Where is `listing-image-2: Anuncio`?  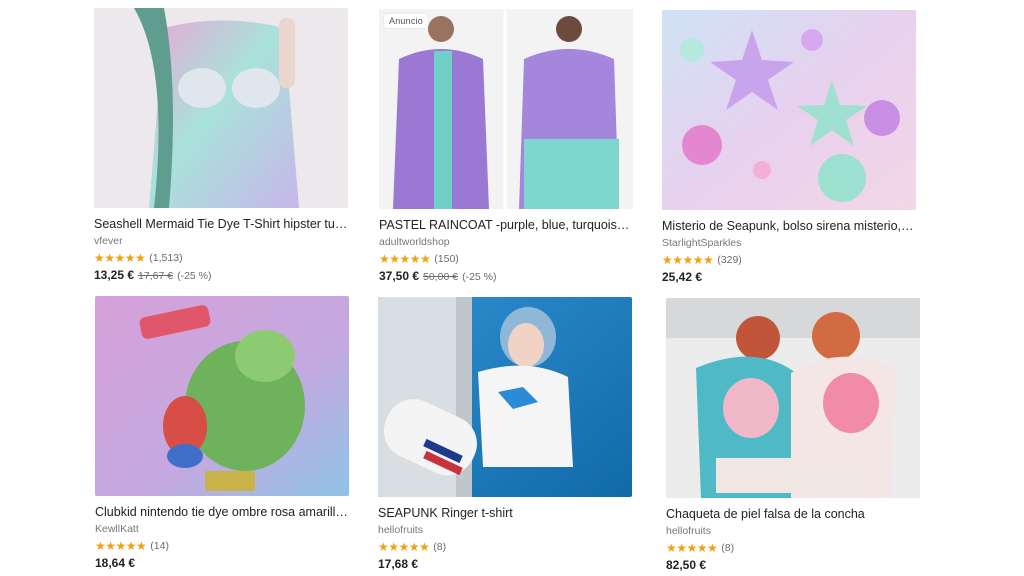 listing-image-2: Anuncio is located at coordinates (506, 109).